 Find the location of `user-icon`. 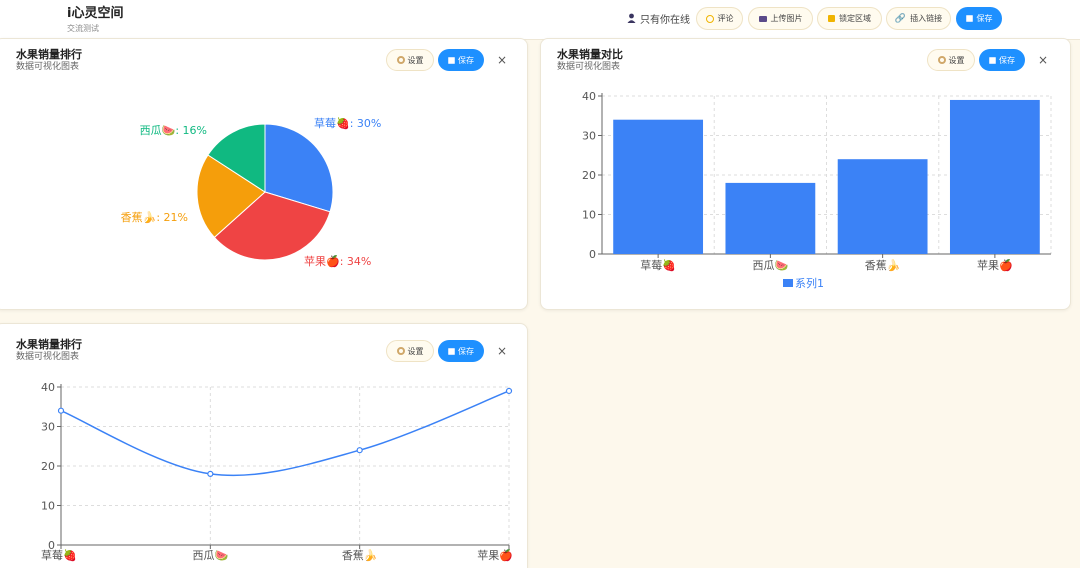

user-icon is located at coordinates (631, 18).